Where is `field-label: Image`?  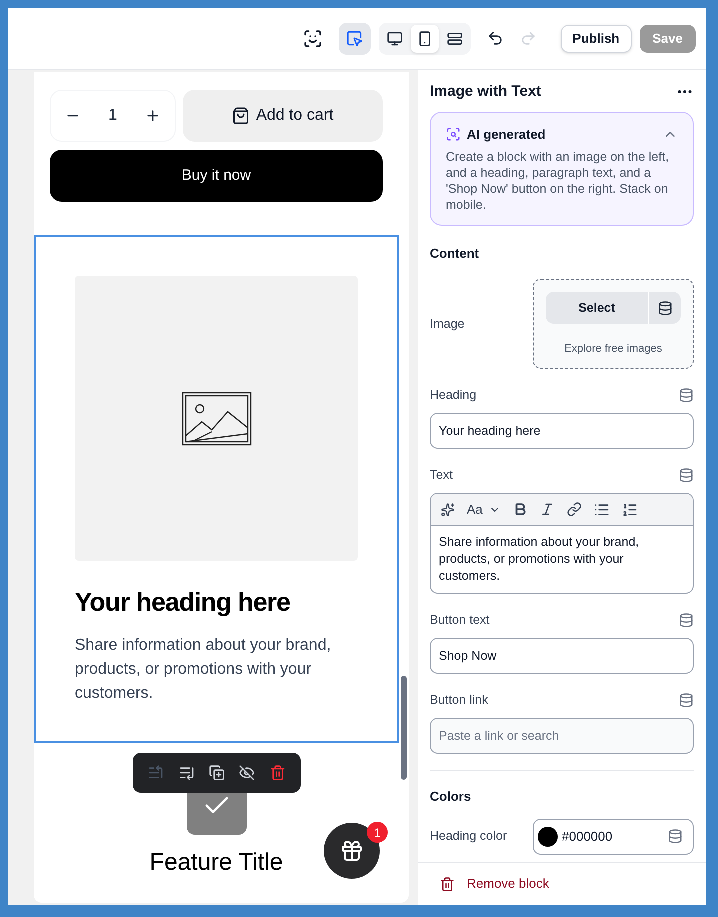
field-label: Image is located at coordinates (447, 324).